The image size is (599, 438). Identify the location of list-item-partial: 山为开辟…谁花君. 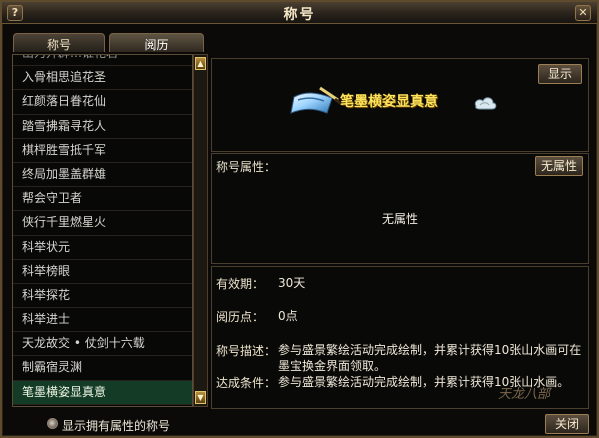
(102, 61).